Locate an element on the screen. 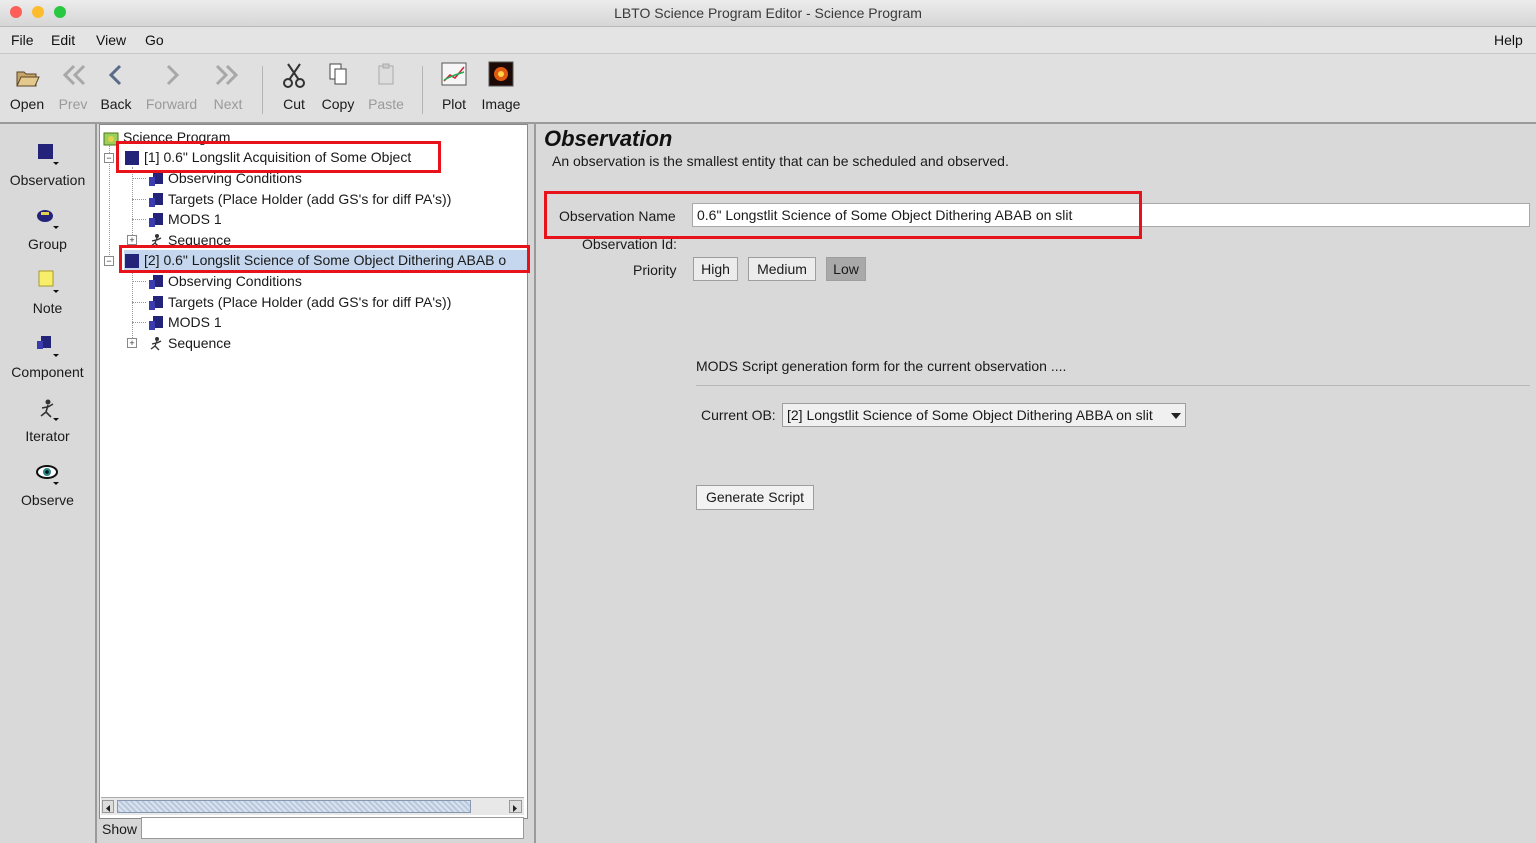 This screenshot has height=843, width=1536. palette-label: Group is located at coordinates (47, 244).